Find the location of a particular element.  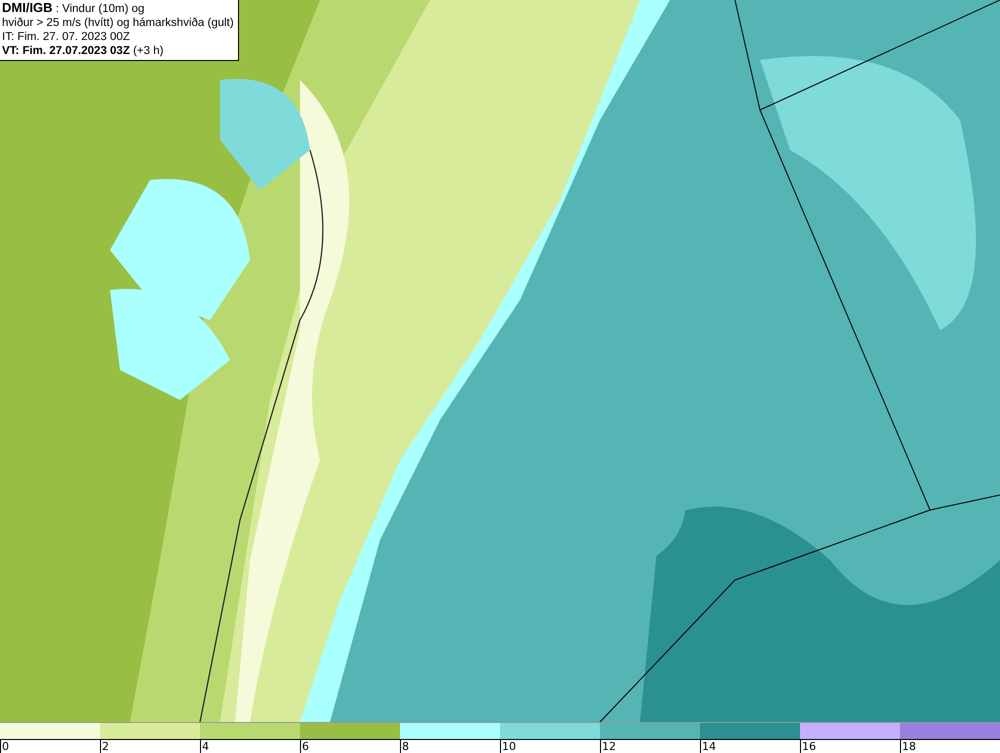

tick-label: 16 is located at coordinates (808, 746).